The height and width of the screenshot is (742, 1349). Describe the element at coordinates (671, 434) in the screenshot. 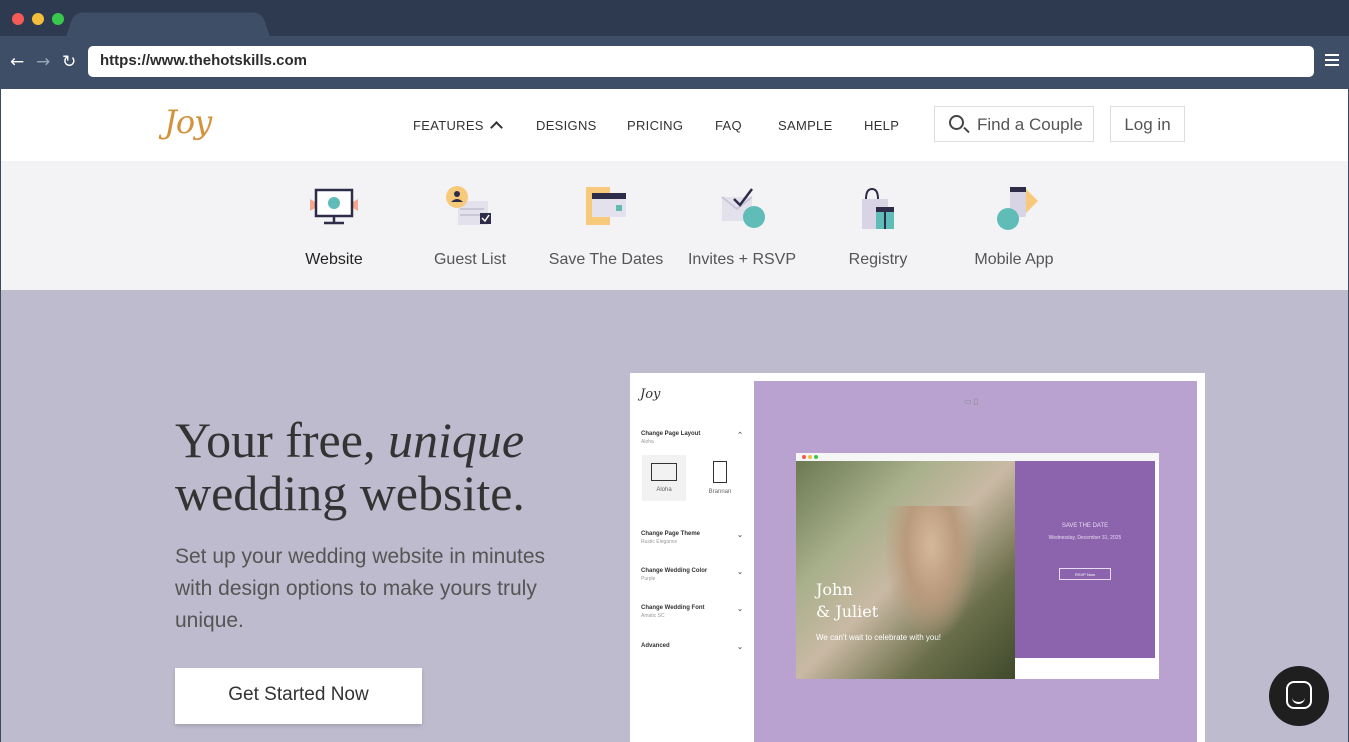

I see `panel-page-layout-title: Change Page Layout` at that location.